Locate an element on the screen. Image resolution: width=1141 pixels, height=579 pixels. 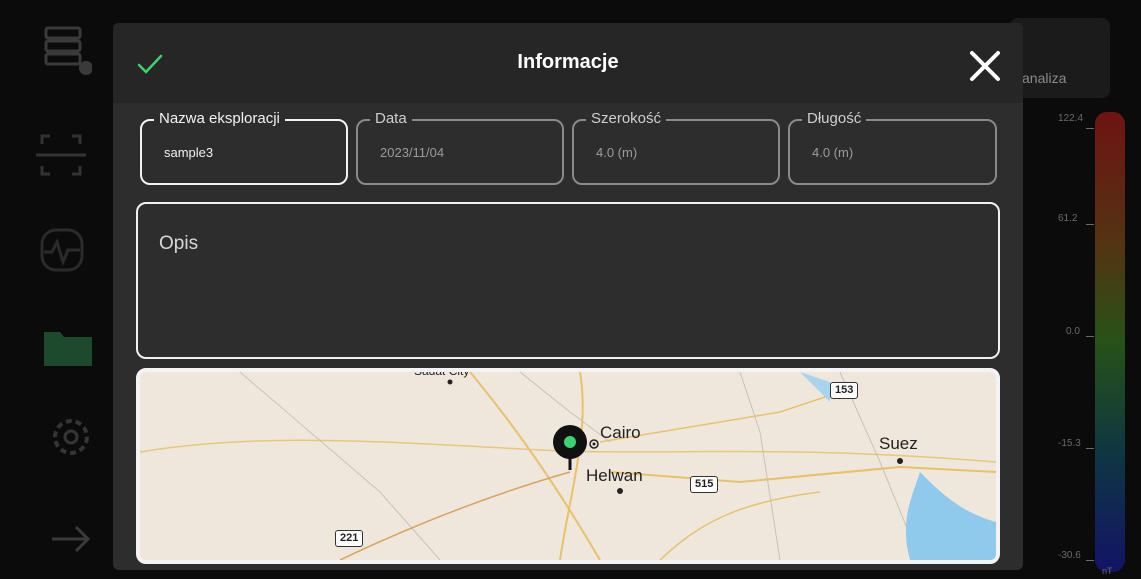
scan-icon is located at coordinates (61, 155).